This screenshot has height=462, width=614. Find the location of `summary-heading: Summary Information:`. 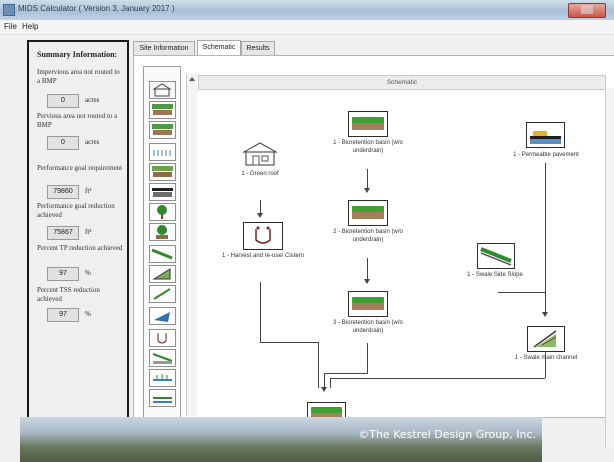

summary-heading: Summary Information: is located at coordinates (77, 54).